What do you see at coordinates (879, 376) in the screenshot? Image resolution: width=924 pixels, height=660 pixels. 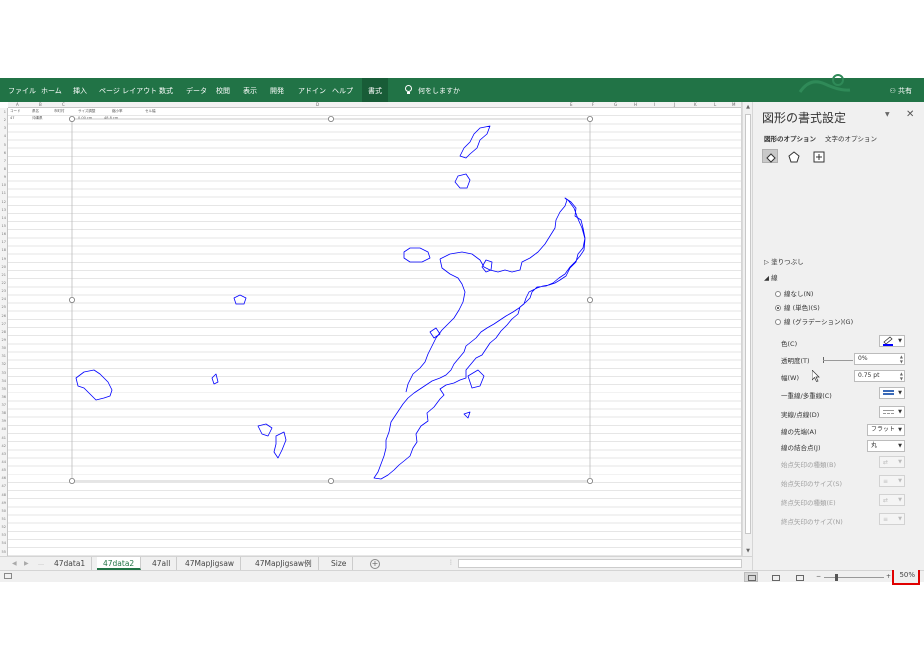 I see `width-input: 0.75 pt ▲ ▼` at bounding box center [879, 376].